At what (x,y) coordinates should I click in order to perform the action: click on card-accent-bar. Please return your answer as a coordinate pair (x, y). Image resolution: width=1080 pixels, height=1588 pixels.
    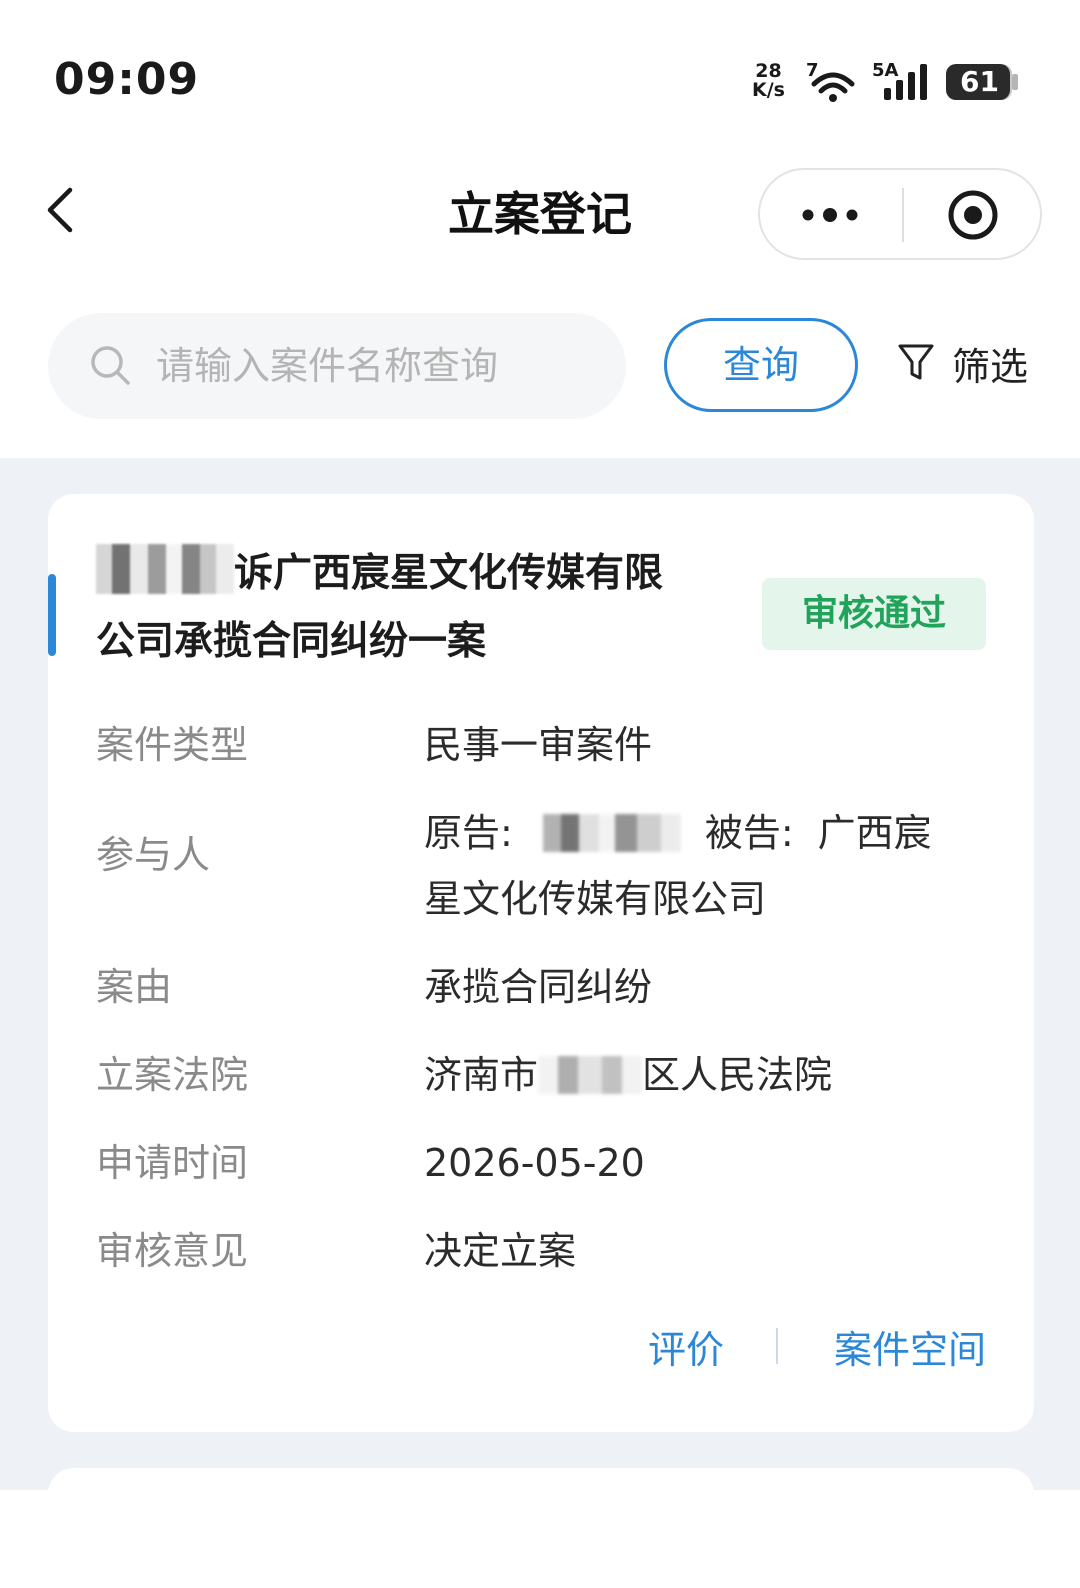
    Looking at the image, I should click on (52, 615).